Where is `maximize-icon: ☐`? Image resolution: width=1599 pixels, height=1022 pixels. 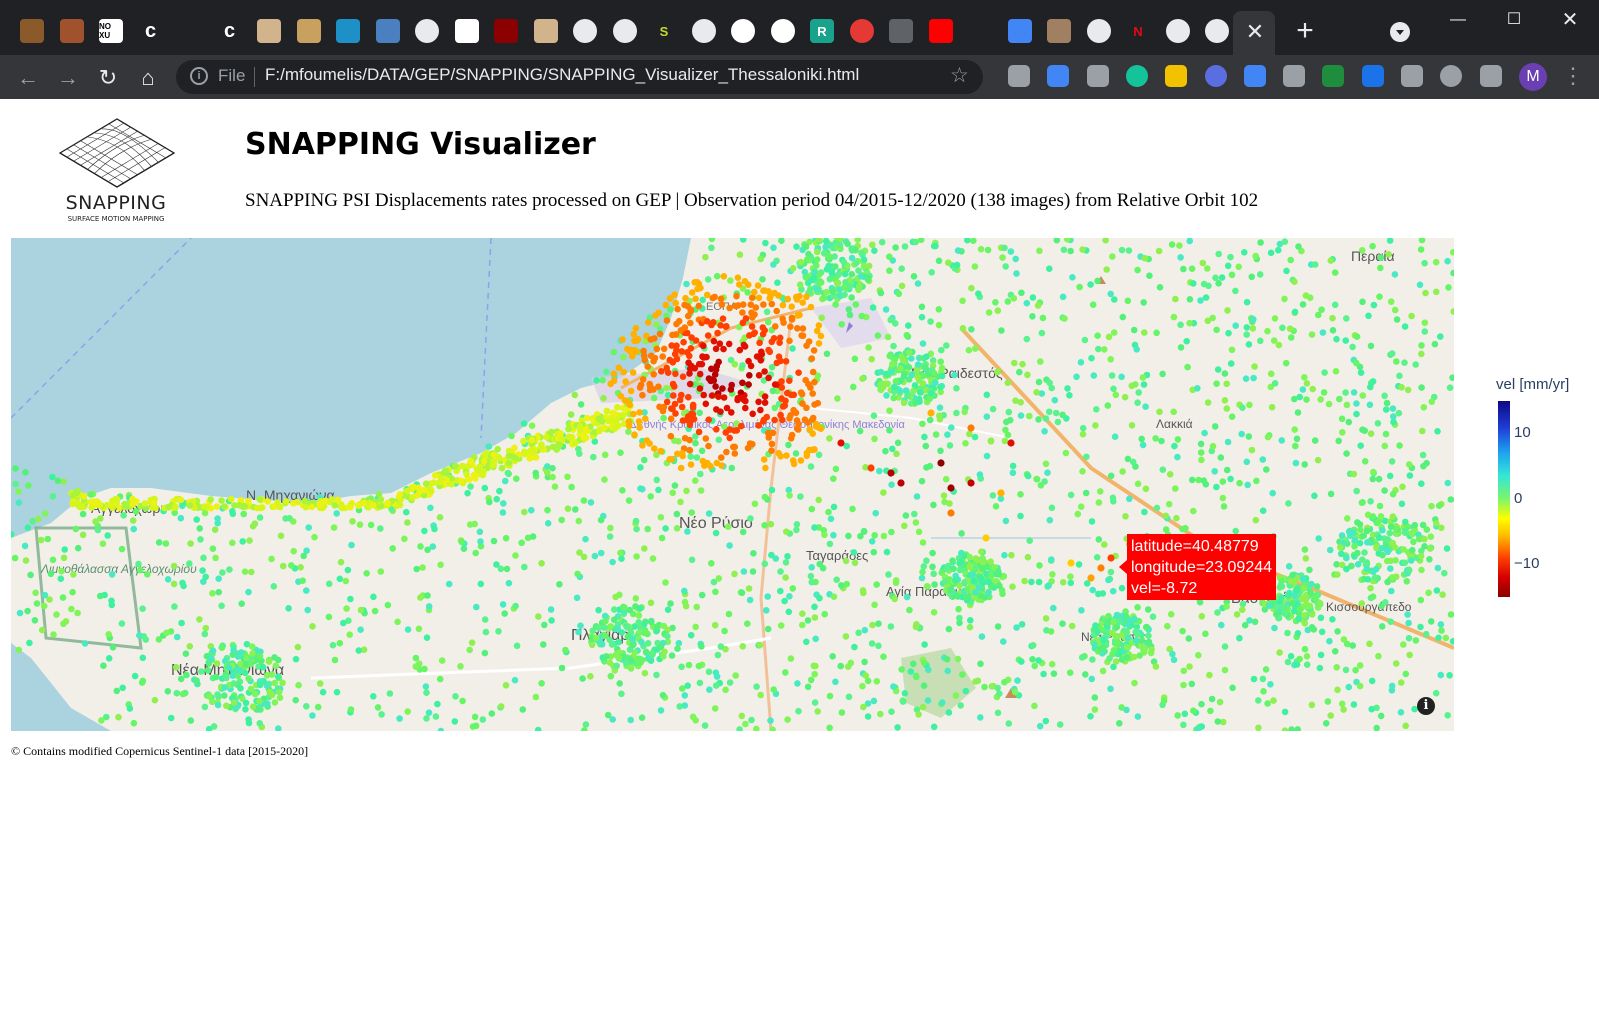 maximize-icon: ☐ is located at coordinates (1514, 20).